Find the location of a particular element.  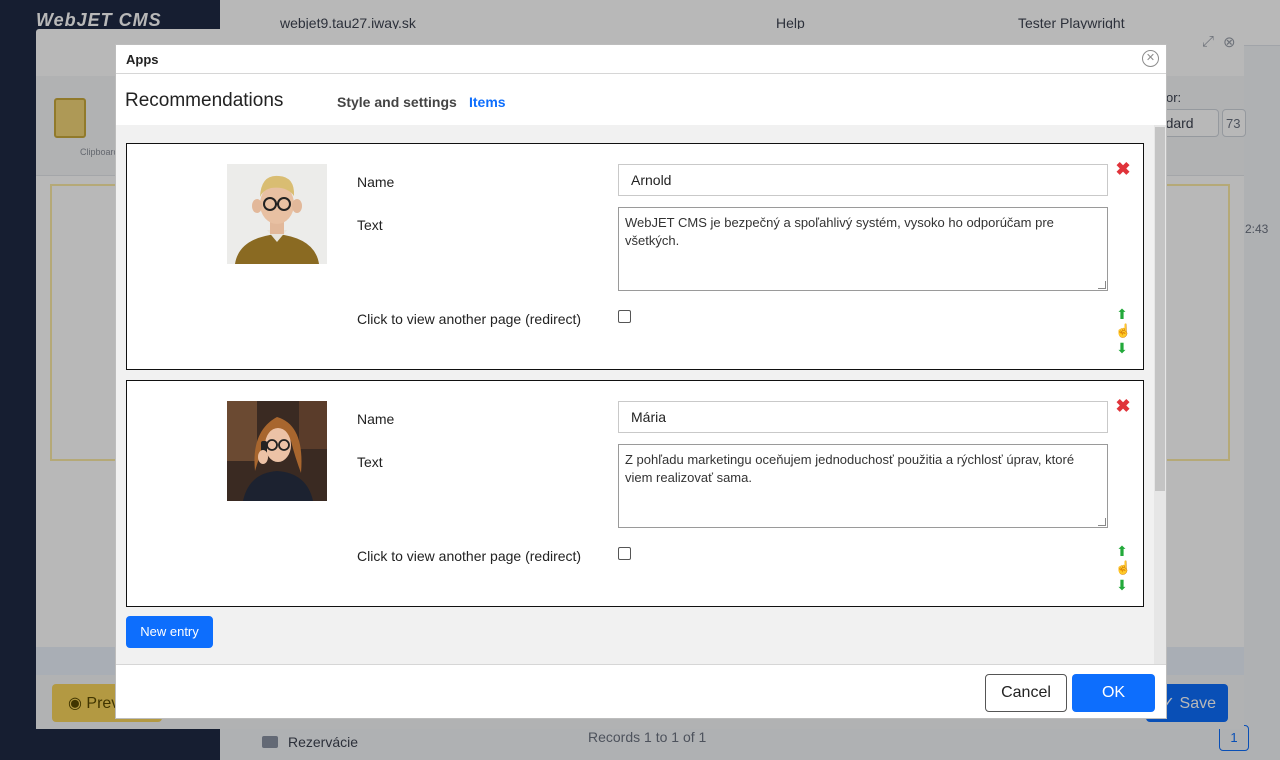

dialog-header: Apps ✕ is located at coordinates (641, 59).